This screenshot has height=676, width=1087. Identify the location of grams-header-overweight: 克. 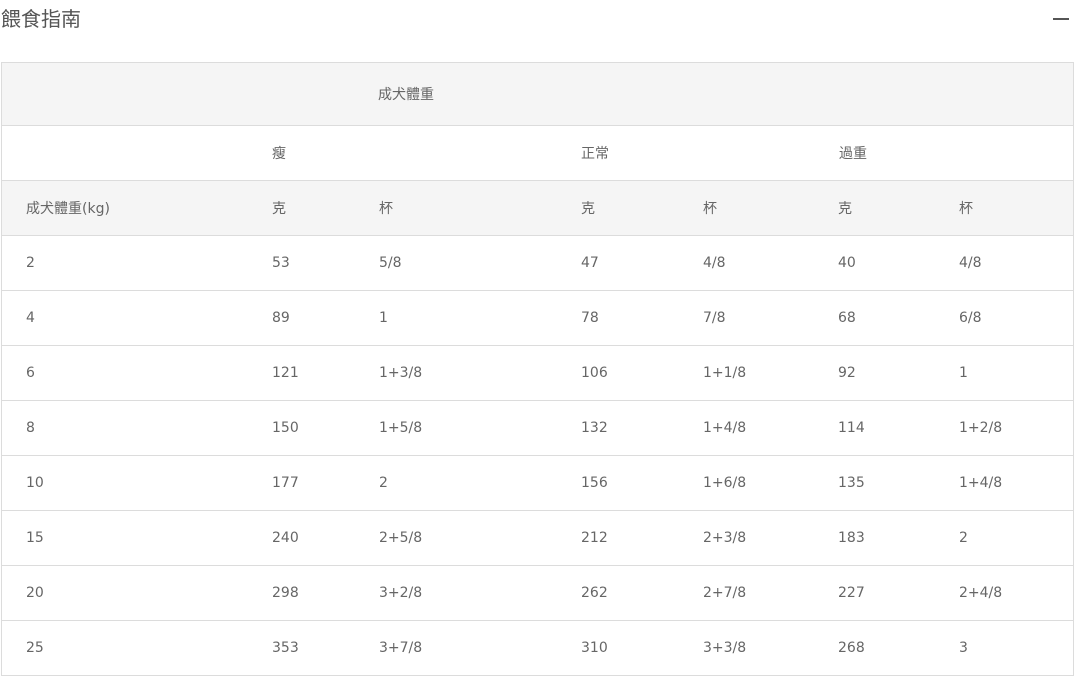
(874, 208).